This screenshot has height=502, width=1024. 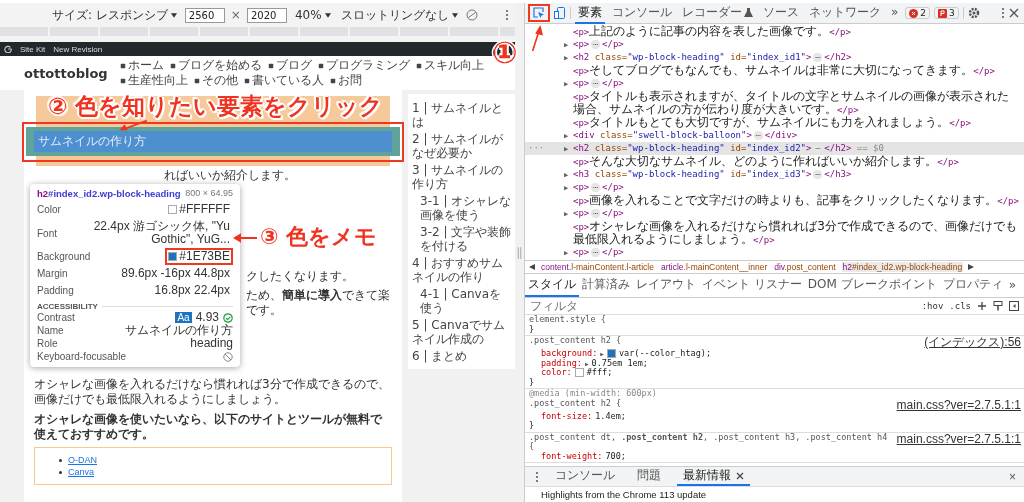 What do you see at coordinates (78, 49) in the screenshot?
I see `admin-bar-link: New Revision` at bounding box center [78, 49].